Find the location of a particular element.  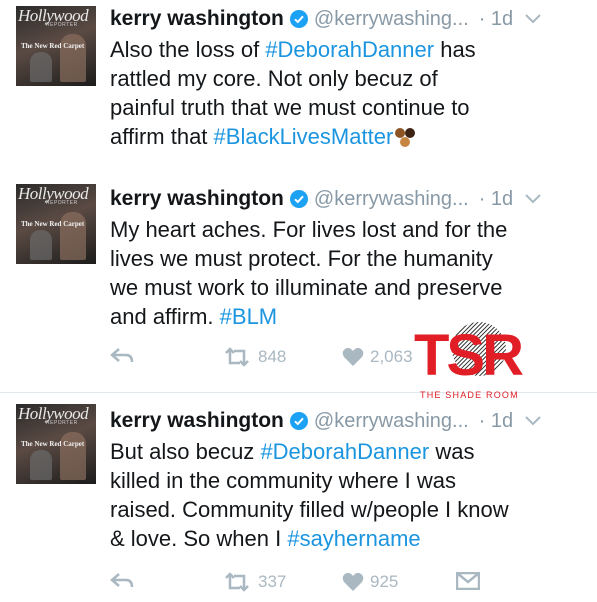

text-run: we must work to illuminate and preserve is located at coordinates (306, 287).